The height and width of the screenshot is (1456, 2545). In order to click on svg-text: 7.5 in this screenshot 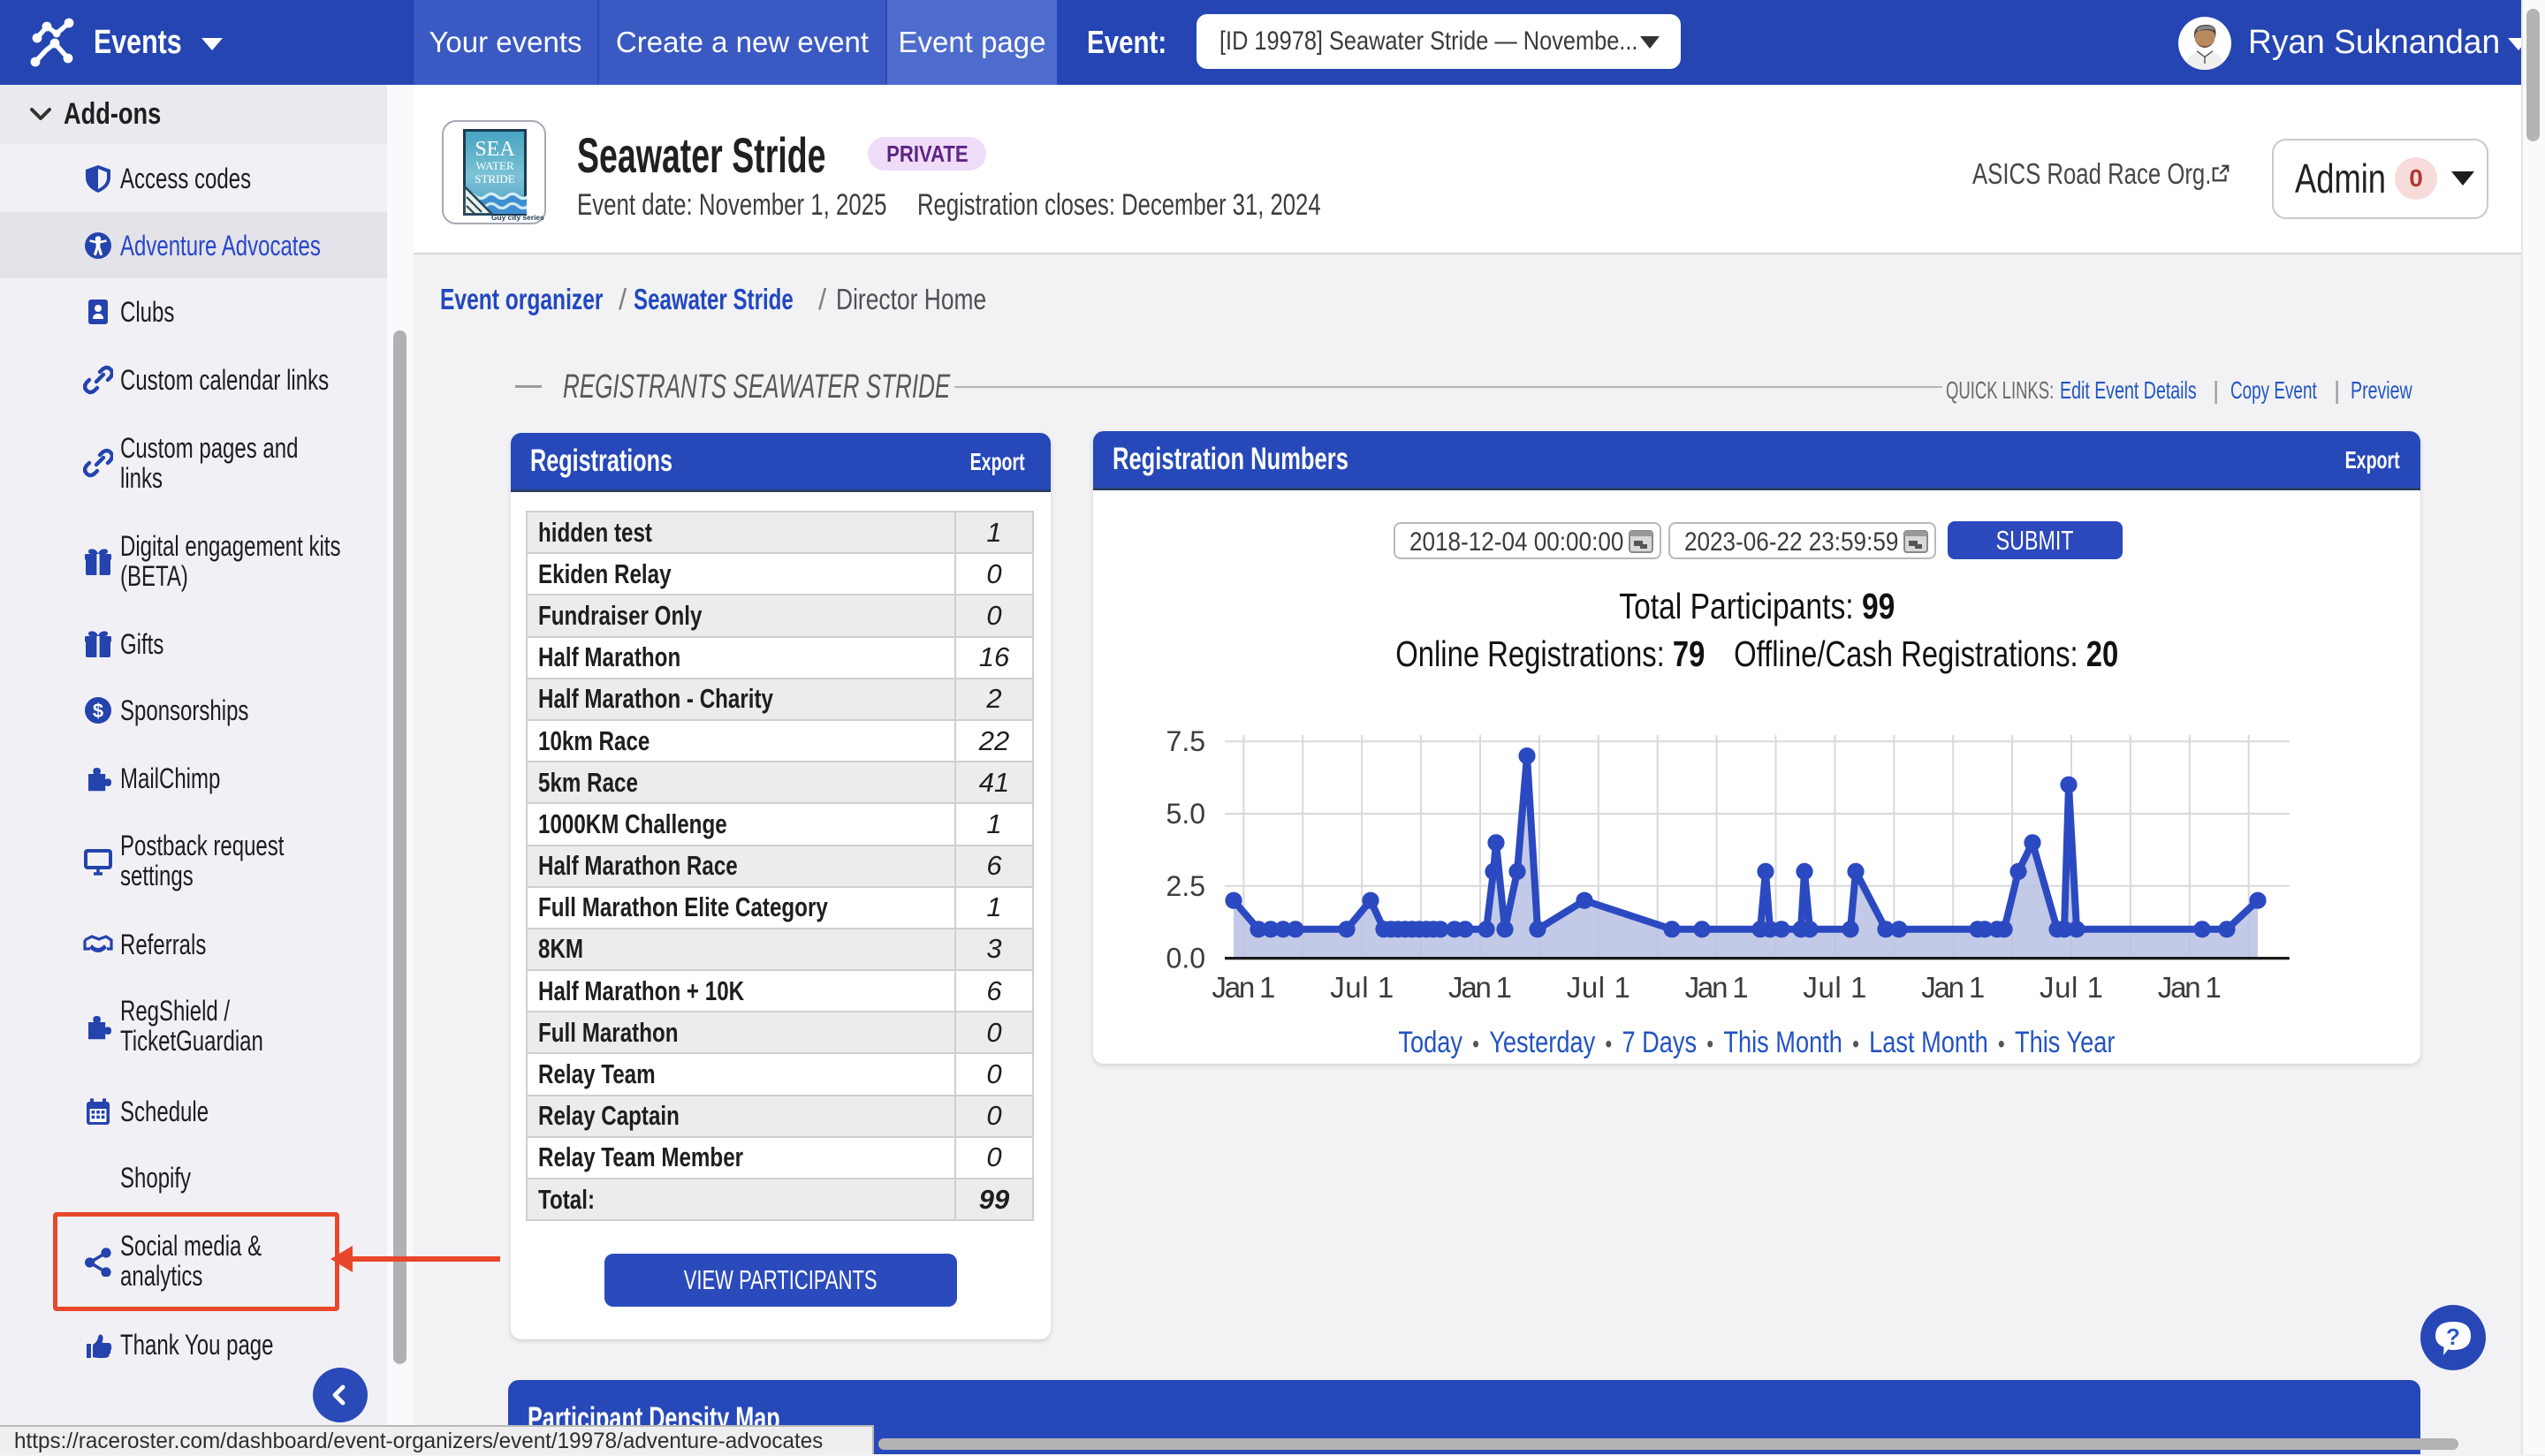, I will do `click(1185, 741)`.